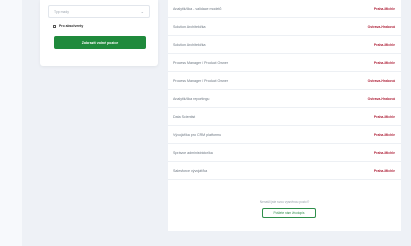 The image size is (411, 246). Describe the element at coordinates (284, 99) in the screenshot. I see `job-row: Analytik/čka reportingu Ostrava-Hrabová` at that location.